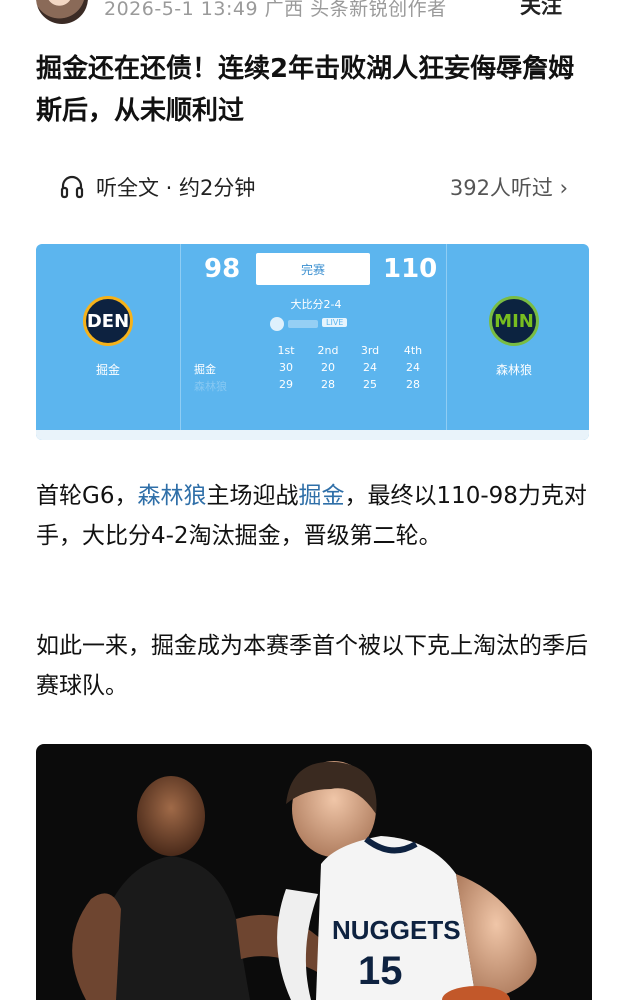 The width and height of the screenshot is (628, 1000). I want to click on series-score: 大比分2-4, so click(316, 304).